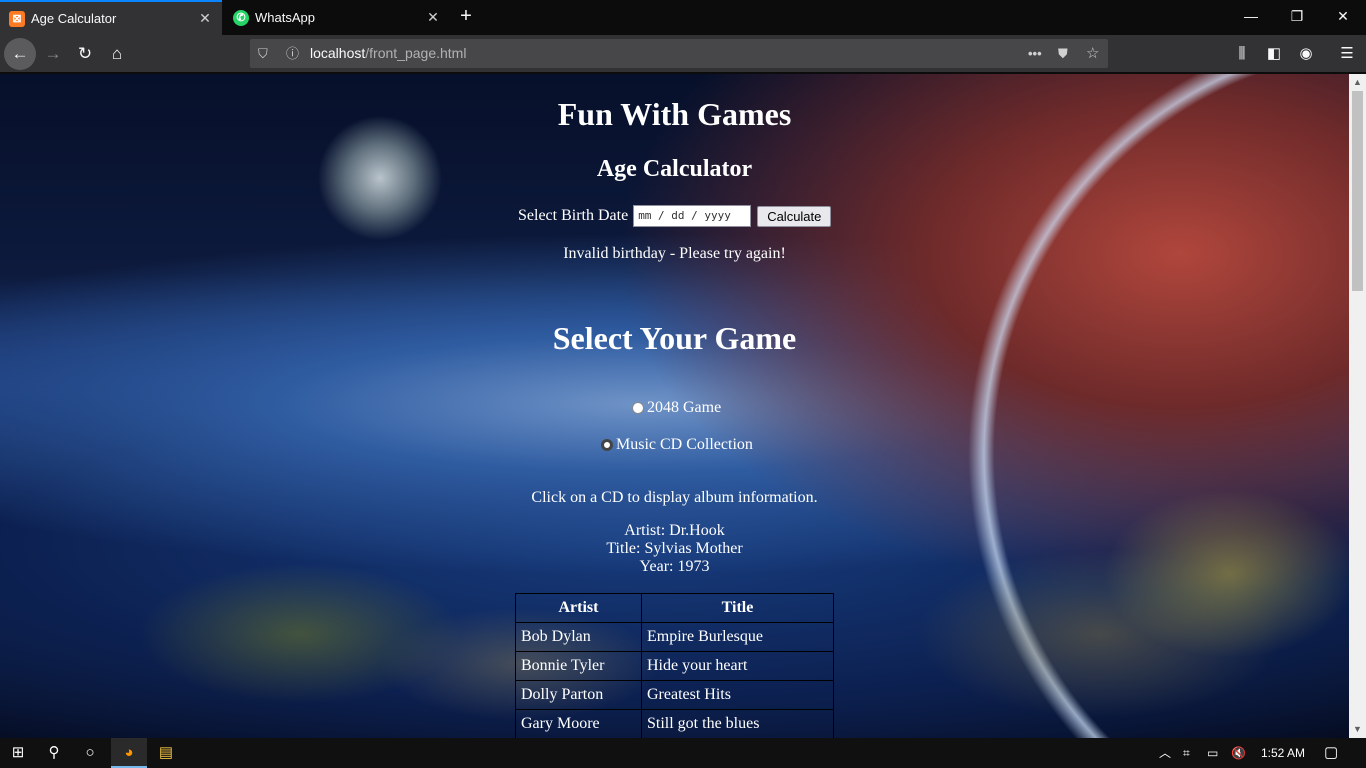 The height and width of the screenshot is (768, 1366). I want to click on close-window-button: ✕, so click(1343, 16).